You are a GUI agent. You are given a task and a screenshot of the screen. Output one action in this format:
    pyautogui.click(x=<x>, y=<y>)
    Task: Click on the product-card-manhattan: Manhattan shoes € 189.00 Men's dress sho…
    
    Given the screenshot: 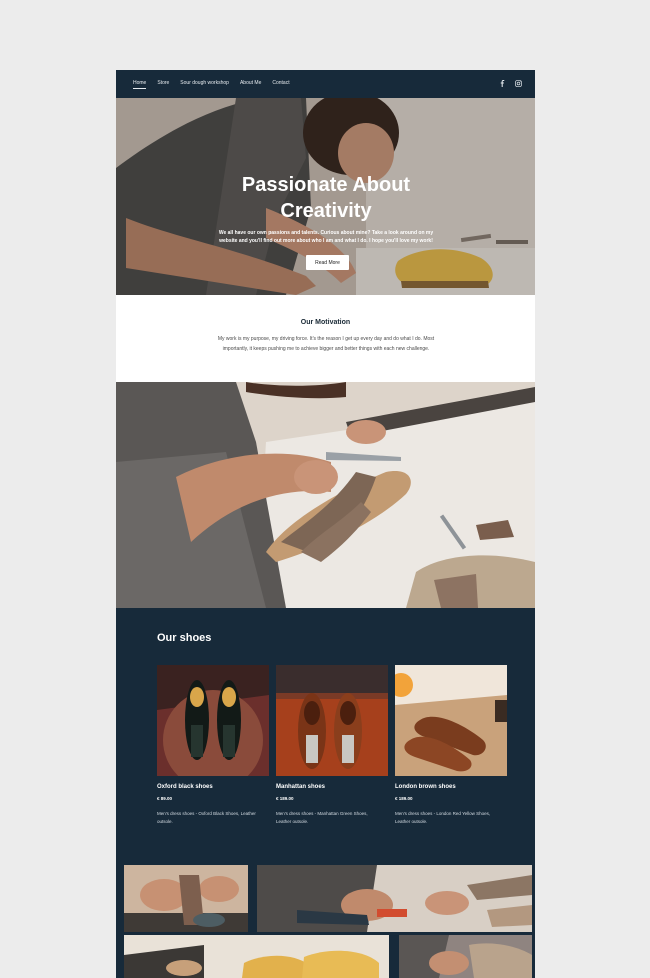 What is the action you would take?
    pyautogui.click(x=332, y=745)
    